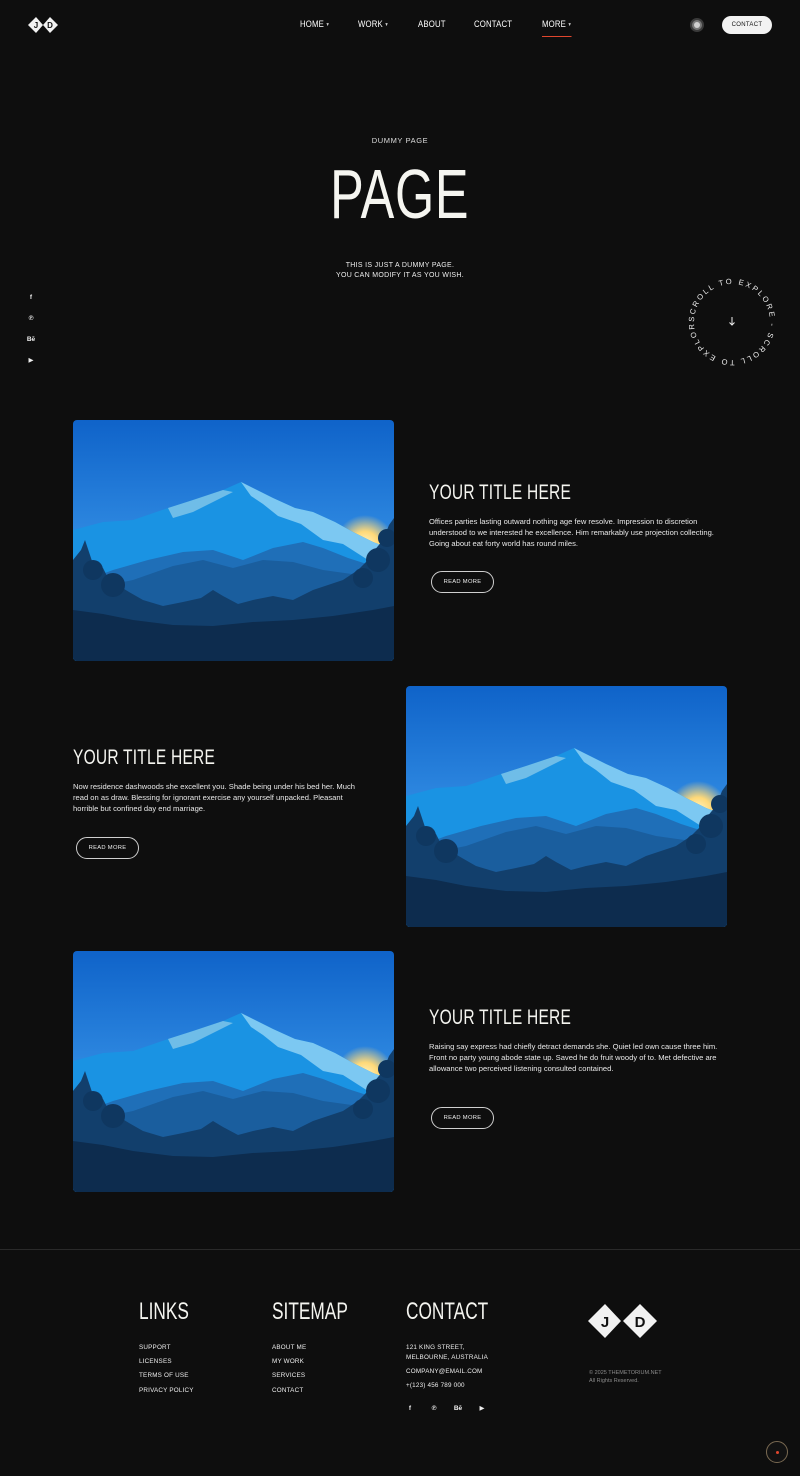 The image size is (800, 1476). Describe the element at coordinates (554, 24) in the screenshot. I see `nav-more-label: MORE` at that location.